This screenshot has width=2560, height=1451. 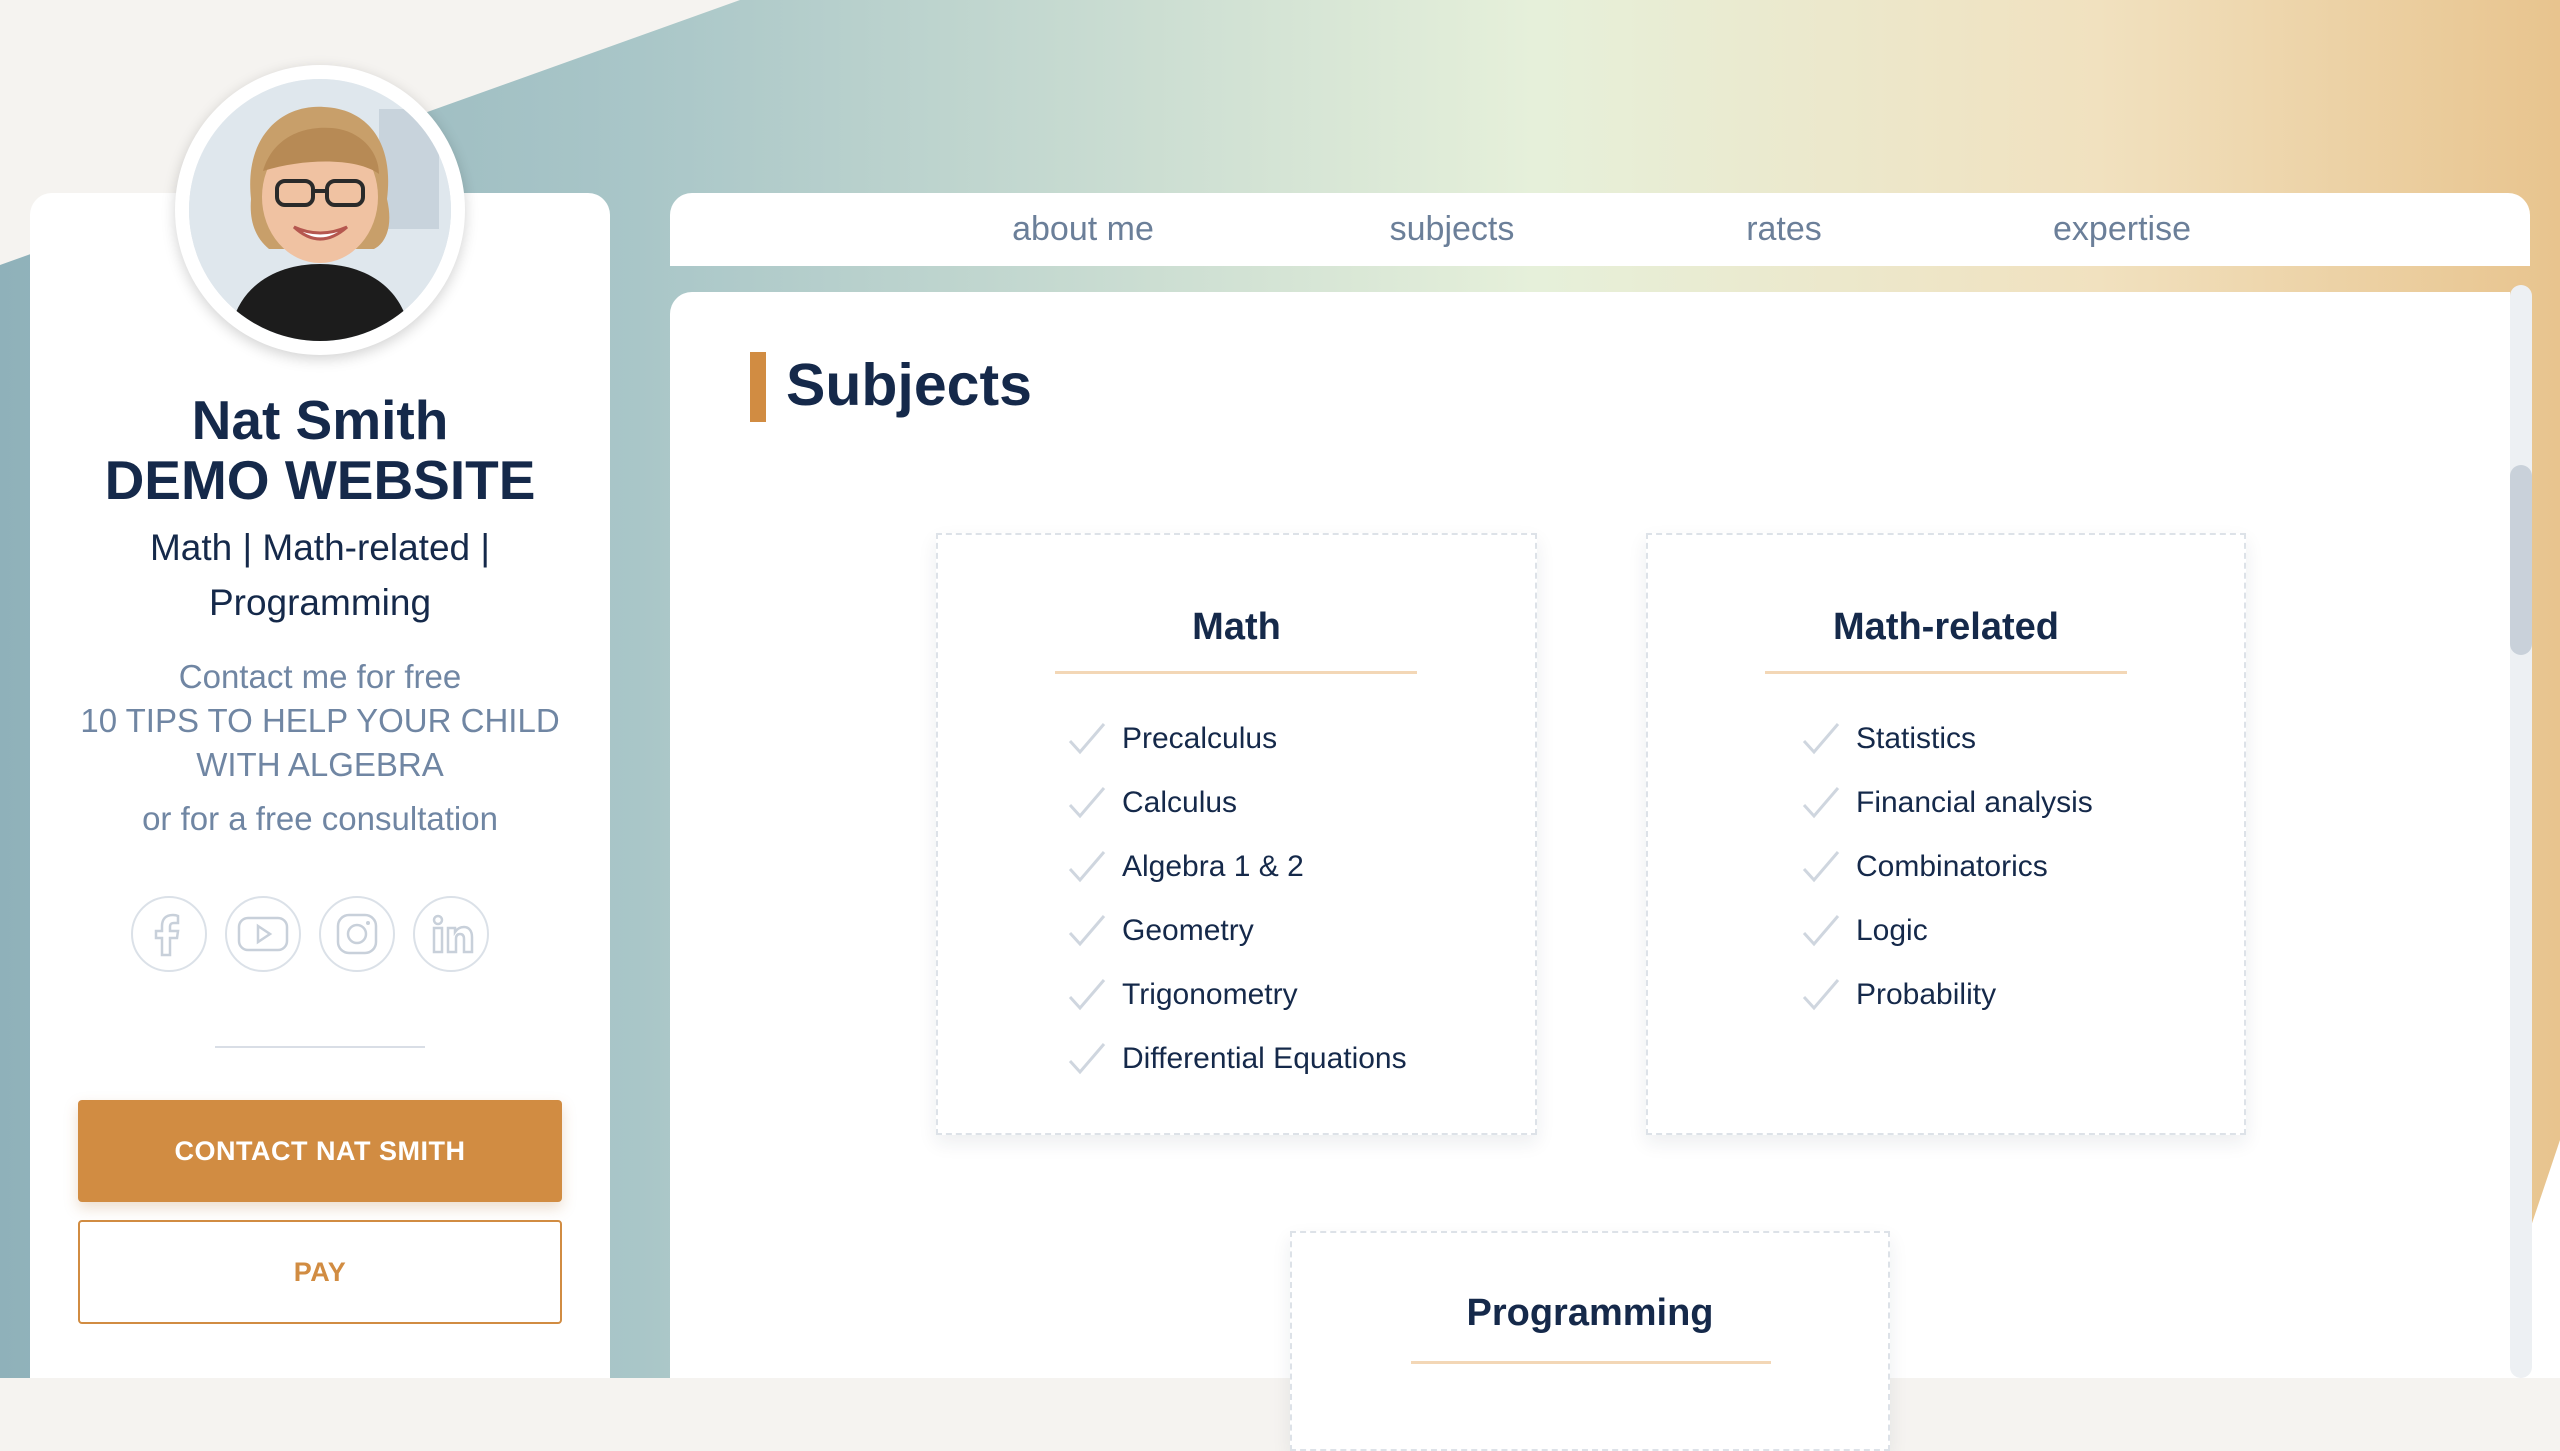 What do you see at coordinates (320, 818) in the screenshot?
I see `promo-consult-text: or for a free consultation` at bounding box center [320, 818].